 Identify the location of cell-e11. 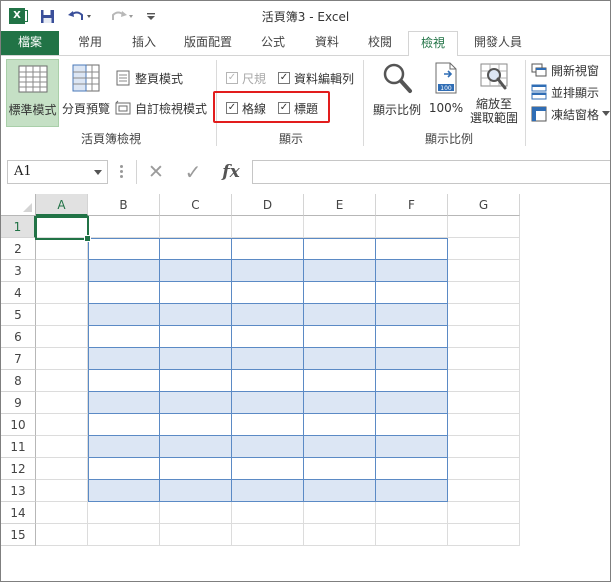
(340, 447).